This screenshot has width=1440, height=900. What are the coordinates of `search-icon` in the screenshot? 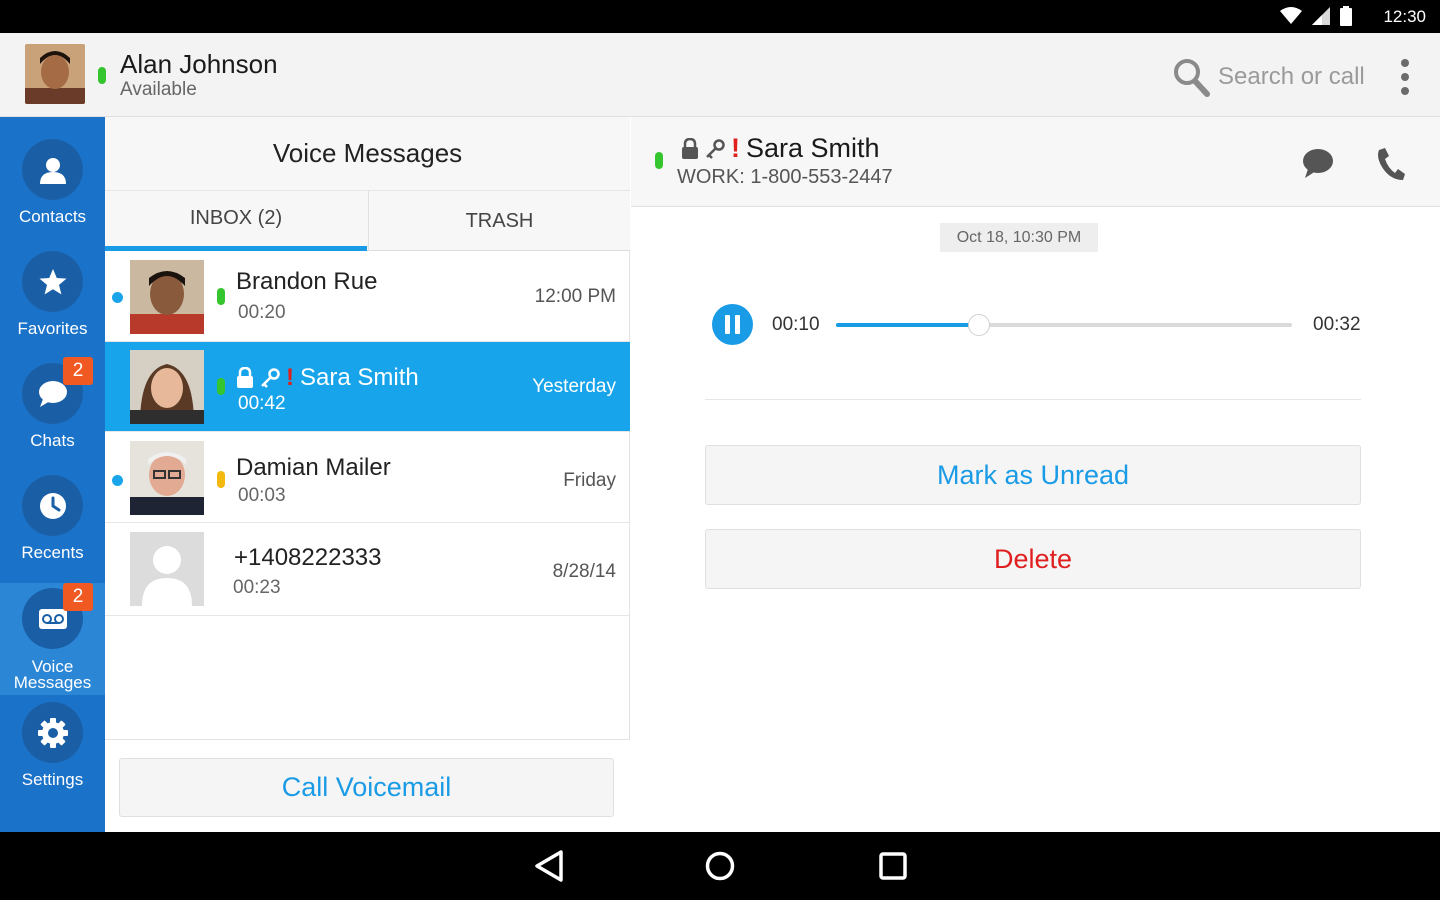 It's located at (1192, 78).